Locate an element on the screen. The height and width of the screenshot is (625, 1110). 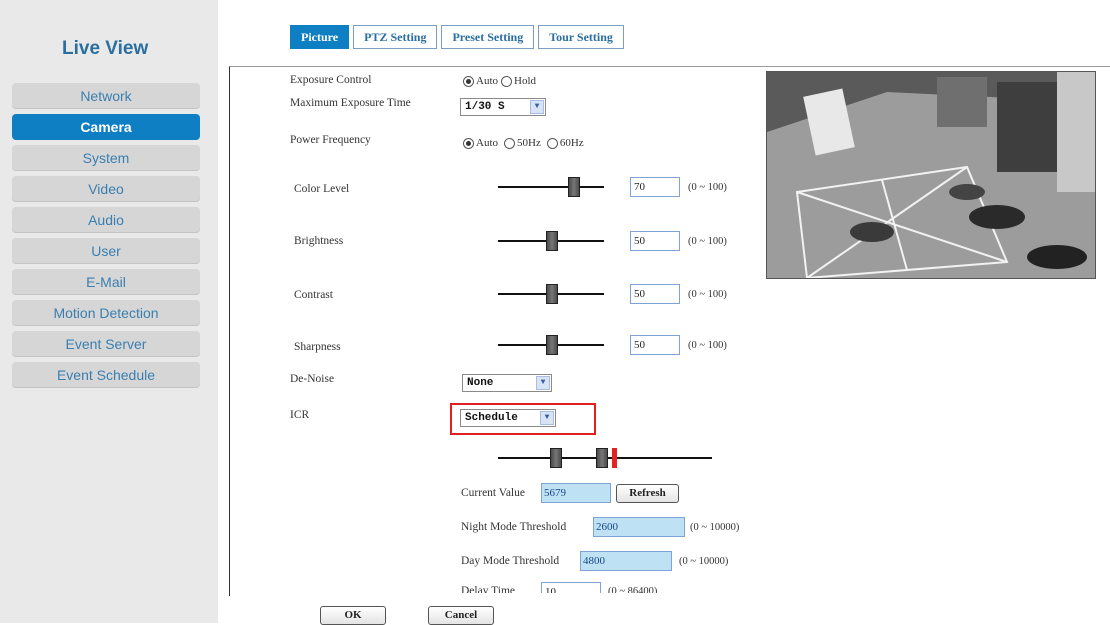
icr-label: ICR is located at coordinates (300, 415).